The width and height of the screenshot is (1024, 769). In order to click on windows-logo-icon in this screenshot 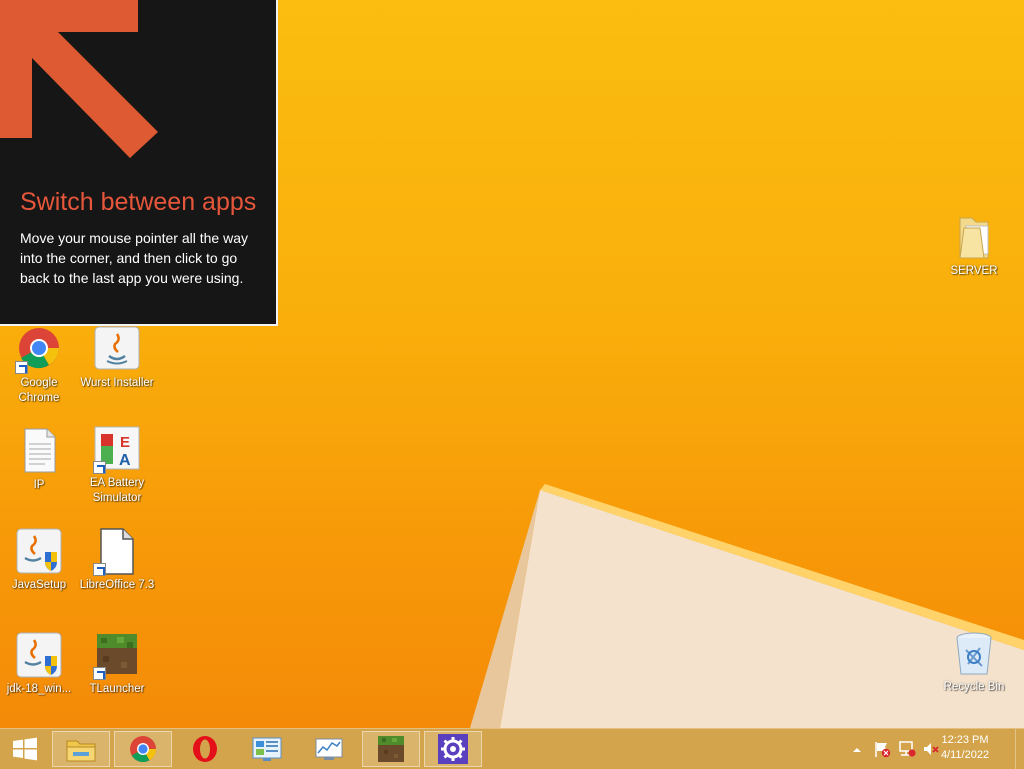, I will do `click(25, 749)`.